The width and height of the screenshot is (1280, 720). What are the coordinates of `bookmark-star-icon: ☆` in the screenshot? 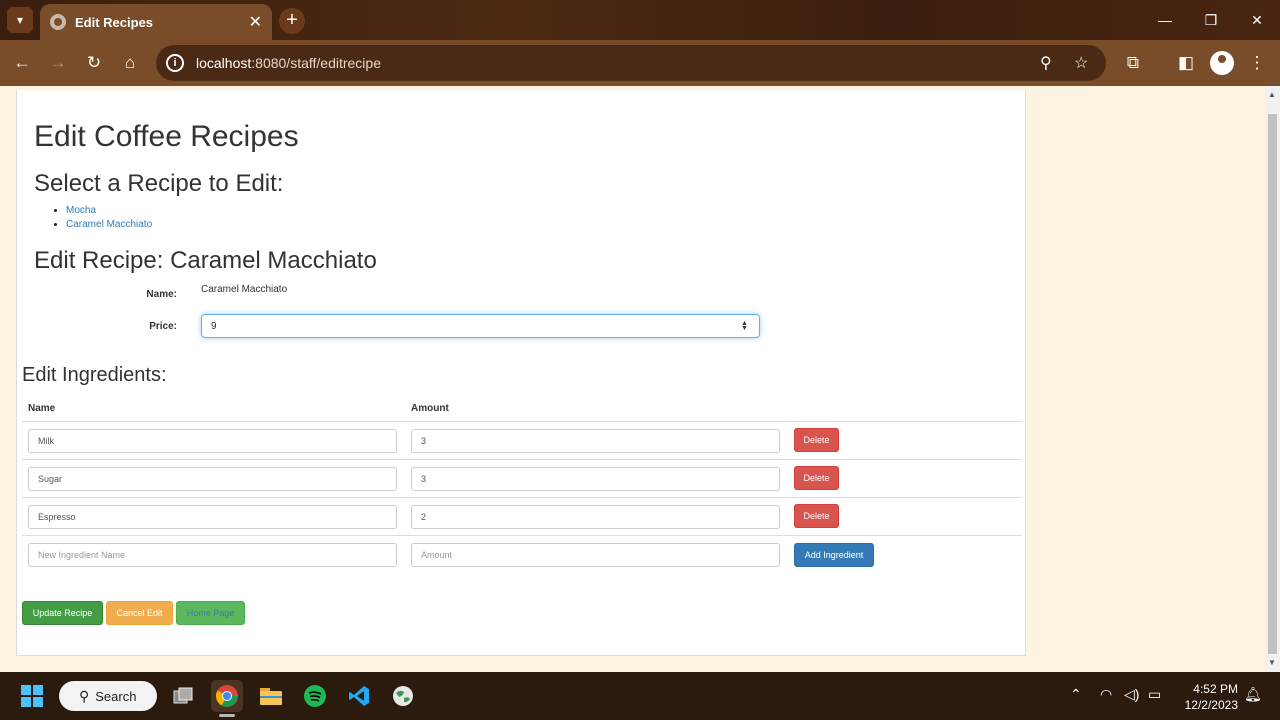 It's located at (1081, 63).